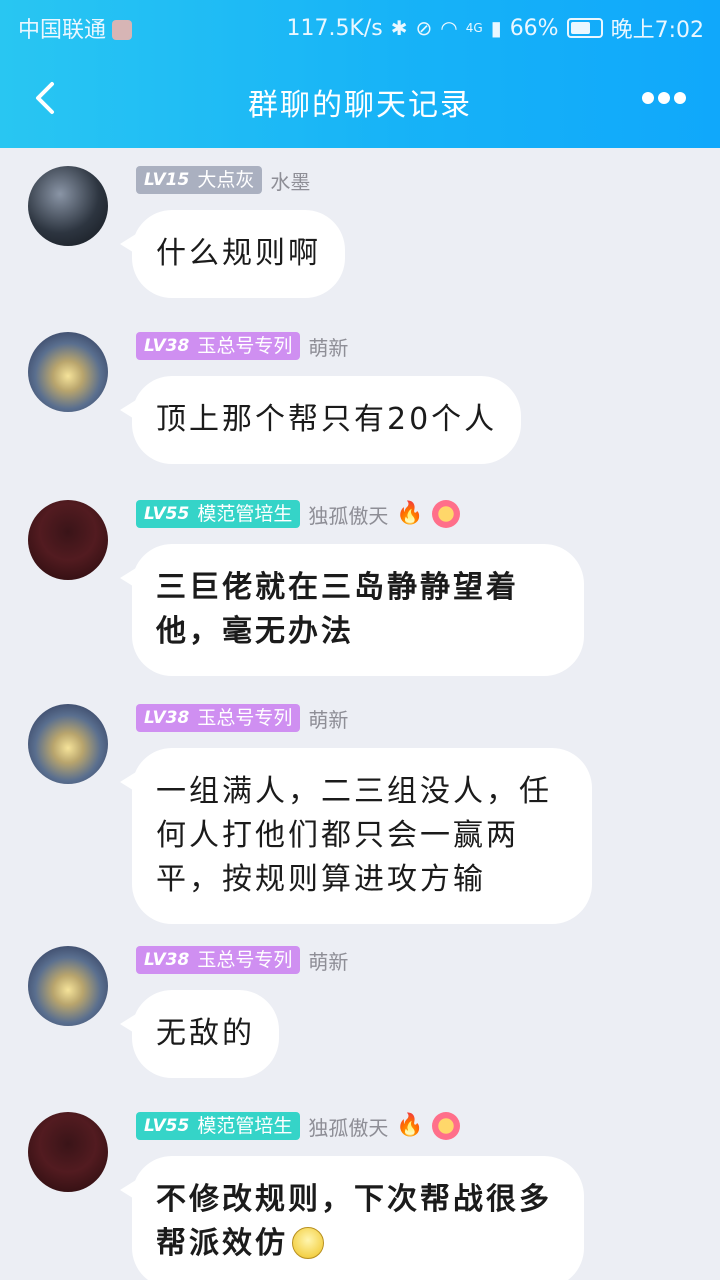 This screenshot has height=1280, width=720. What do you see at coordinates (584, 28) in the screenshot?
I see `battery-icon` at bounding box center [584, 28].